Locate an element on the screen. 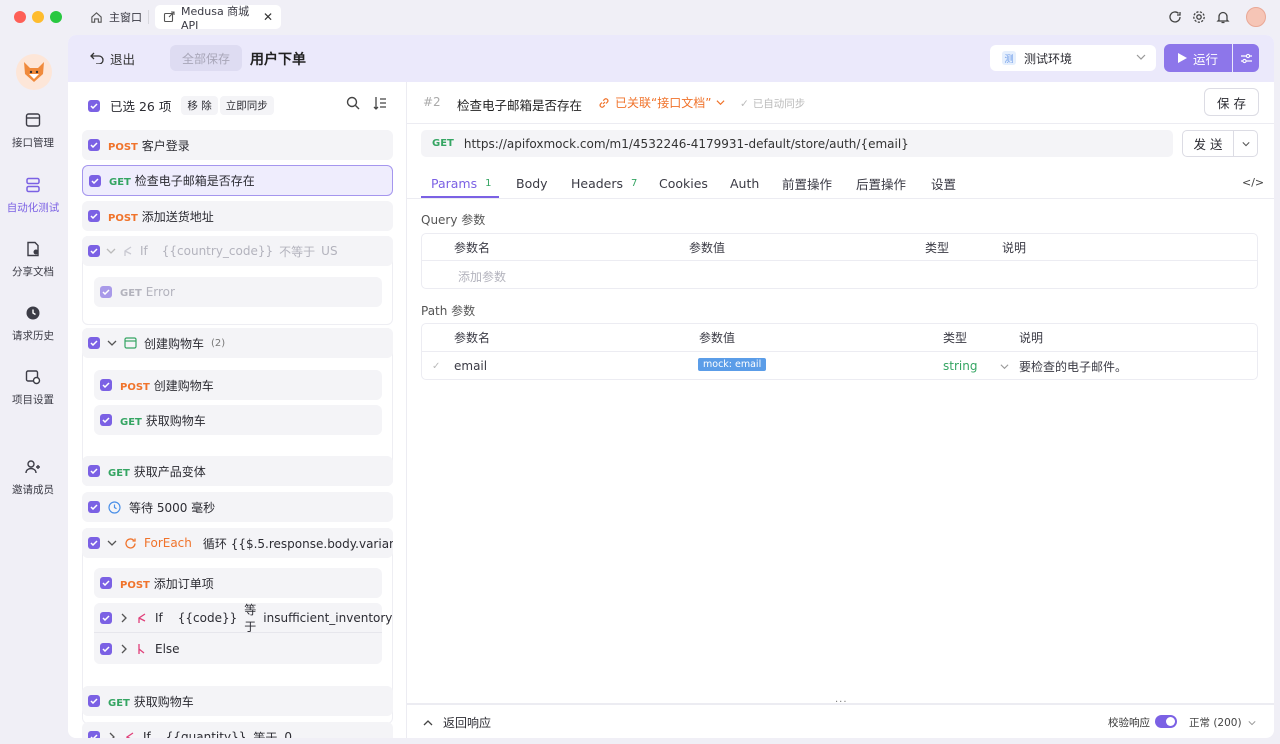  step-item: POST 创建购物车 is located at coordinates (238, 385).